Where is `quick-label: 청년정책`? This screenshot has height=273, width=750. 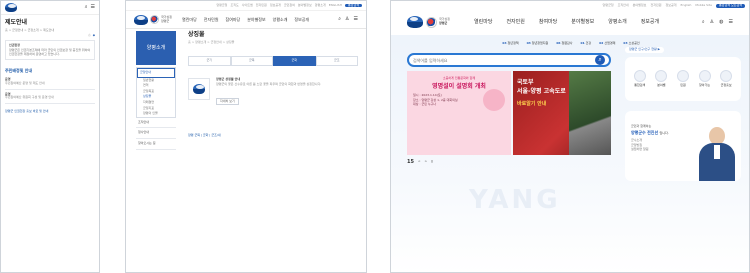
quick-label: 청년정책 is located at coordinates (513, 43).